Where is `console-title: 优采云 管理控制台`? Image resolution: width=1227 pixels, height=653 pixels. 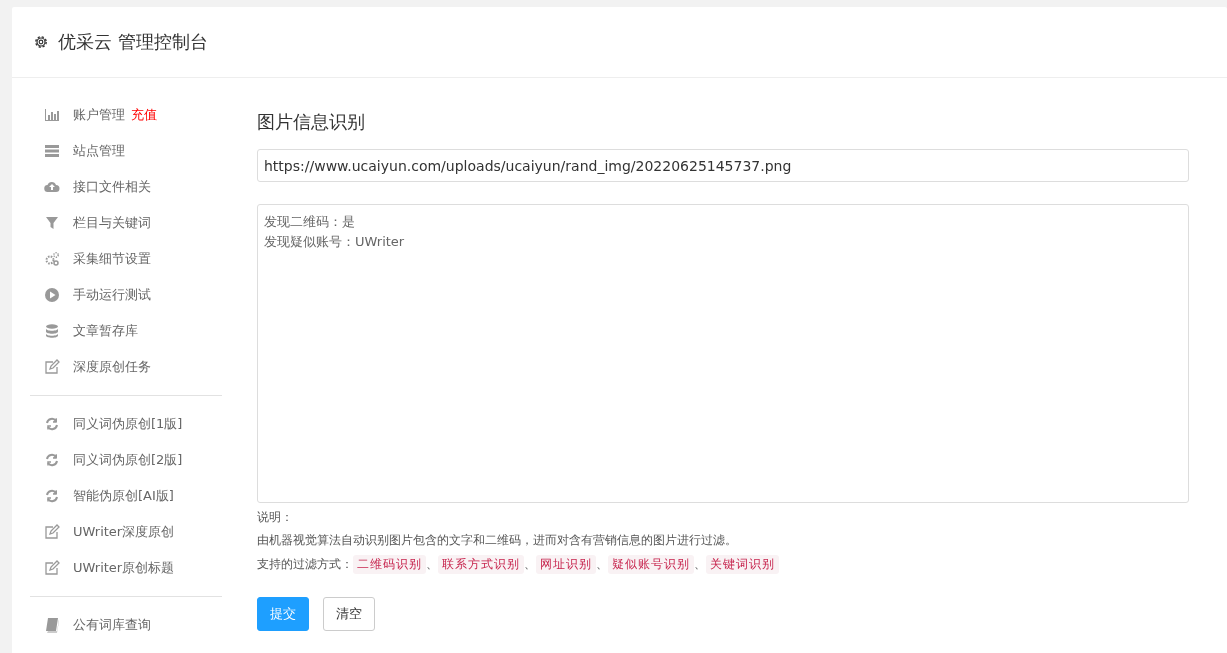 console-title: 优采云 管理控制台 is located at coordinates (133, 42).